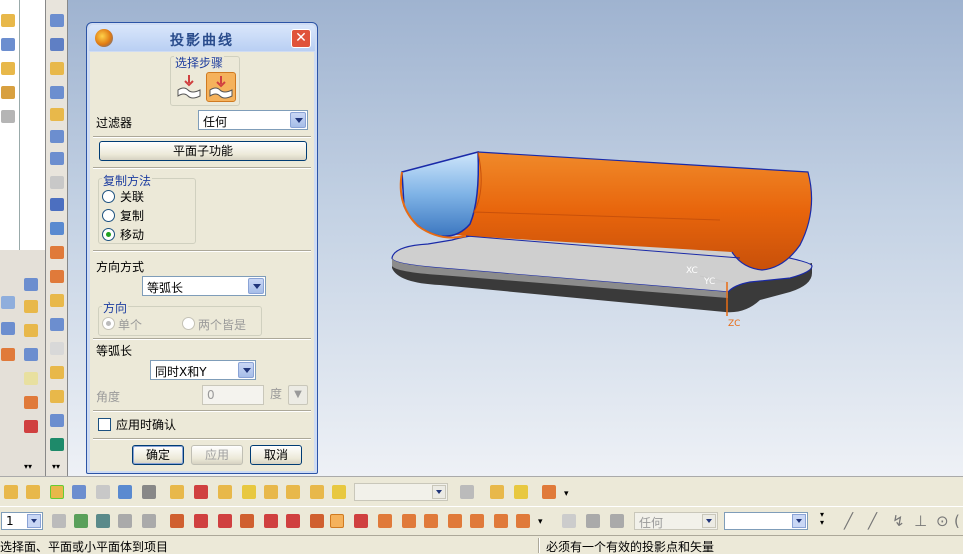 The height and width of the screenshot is (554, 963). I want to click on selection-filter-select: 任何, so click(676, 521).